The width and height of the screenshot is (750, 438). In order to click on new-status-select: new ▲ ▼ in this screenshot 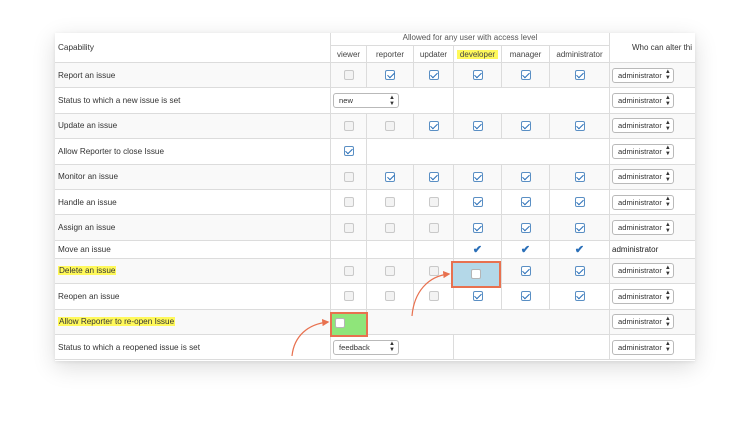, I will do `click(366, 101)`.